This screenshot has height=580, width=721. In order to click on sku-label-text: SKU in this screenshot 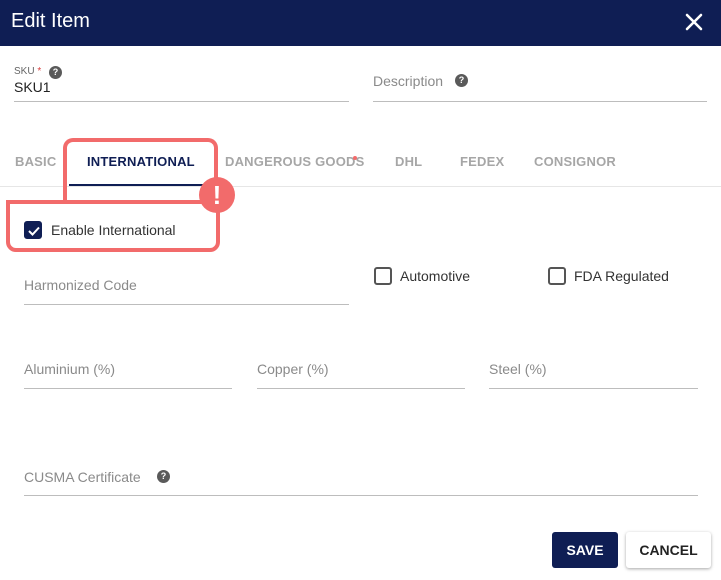, I will do `click(24, 71)`.